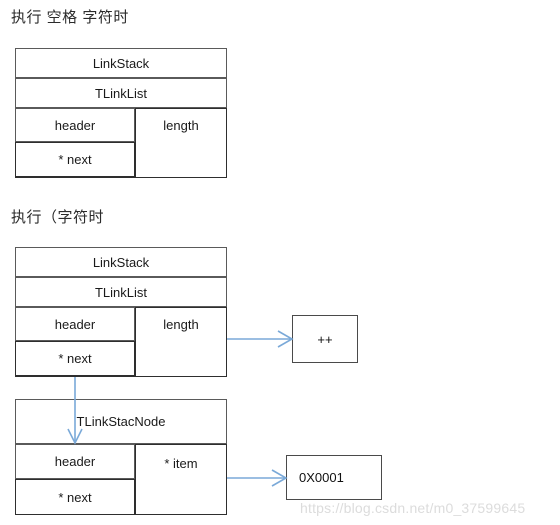  What do you see at coordinates (257, 478) in the screenshot?
I see `connector-item-to-address` at bounding box center [257, 478].